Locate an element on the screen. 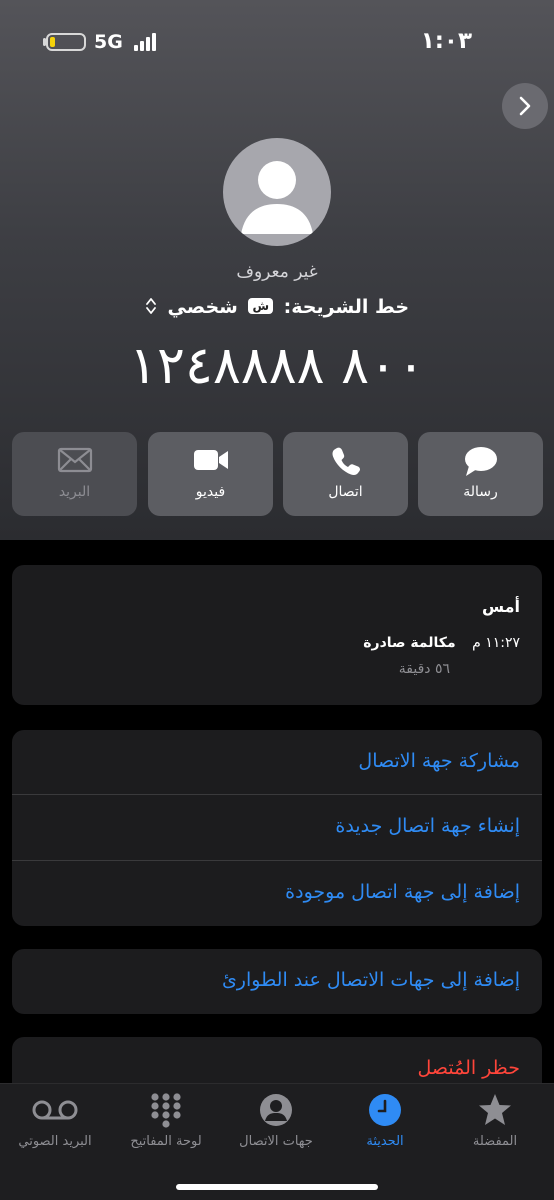 This screenshot has height=1200, width=554. message-label: رسالة is located at coordinates (480, 492).